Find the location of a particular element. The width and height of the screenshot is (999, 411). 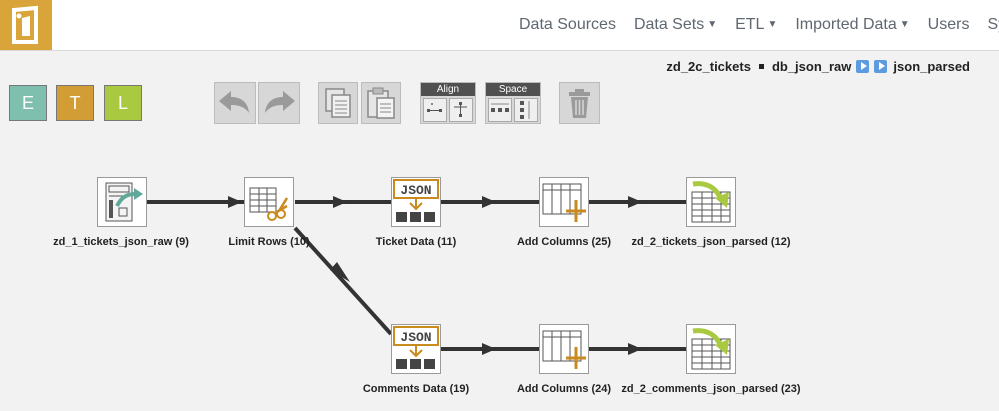

redo-icon is located at coordinates (280, 102).